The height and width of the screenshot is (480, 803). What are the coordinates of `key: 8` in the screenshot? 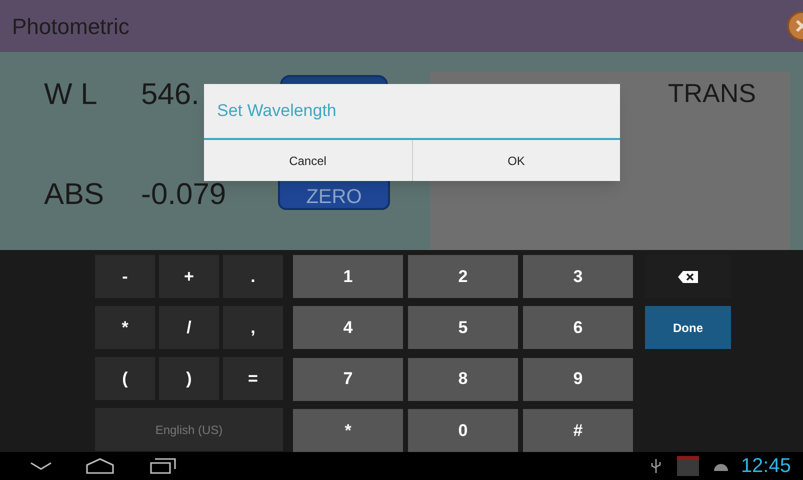 It's located at (463, 379).